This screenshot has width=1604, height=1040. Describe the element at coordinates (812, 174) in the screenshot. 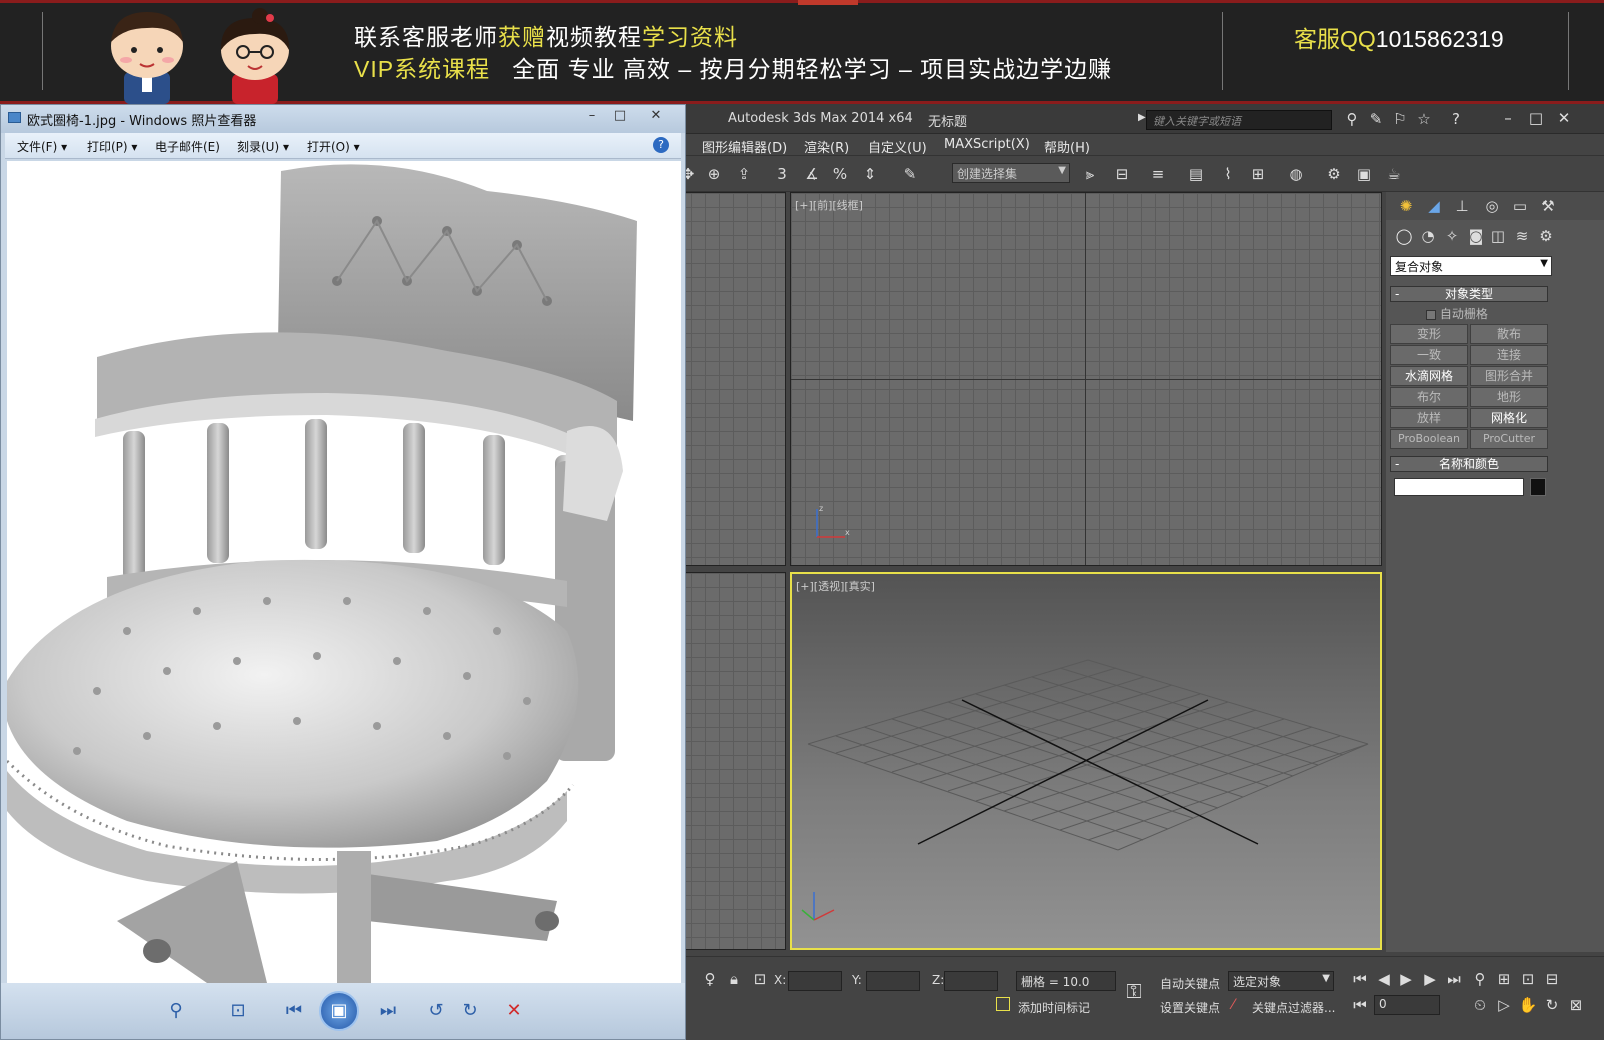

I see `angle-snap-icon: ∡` at that location.